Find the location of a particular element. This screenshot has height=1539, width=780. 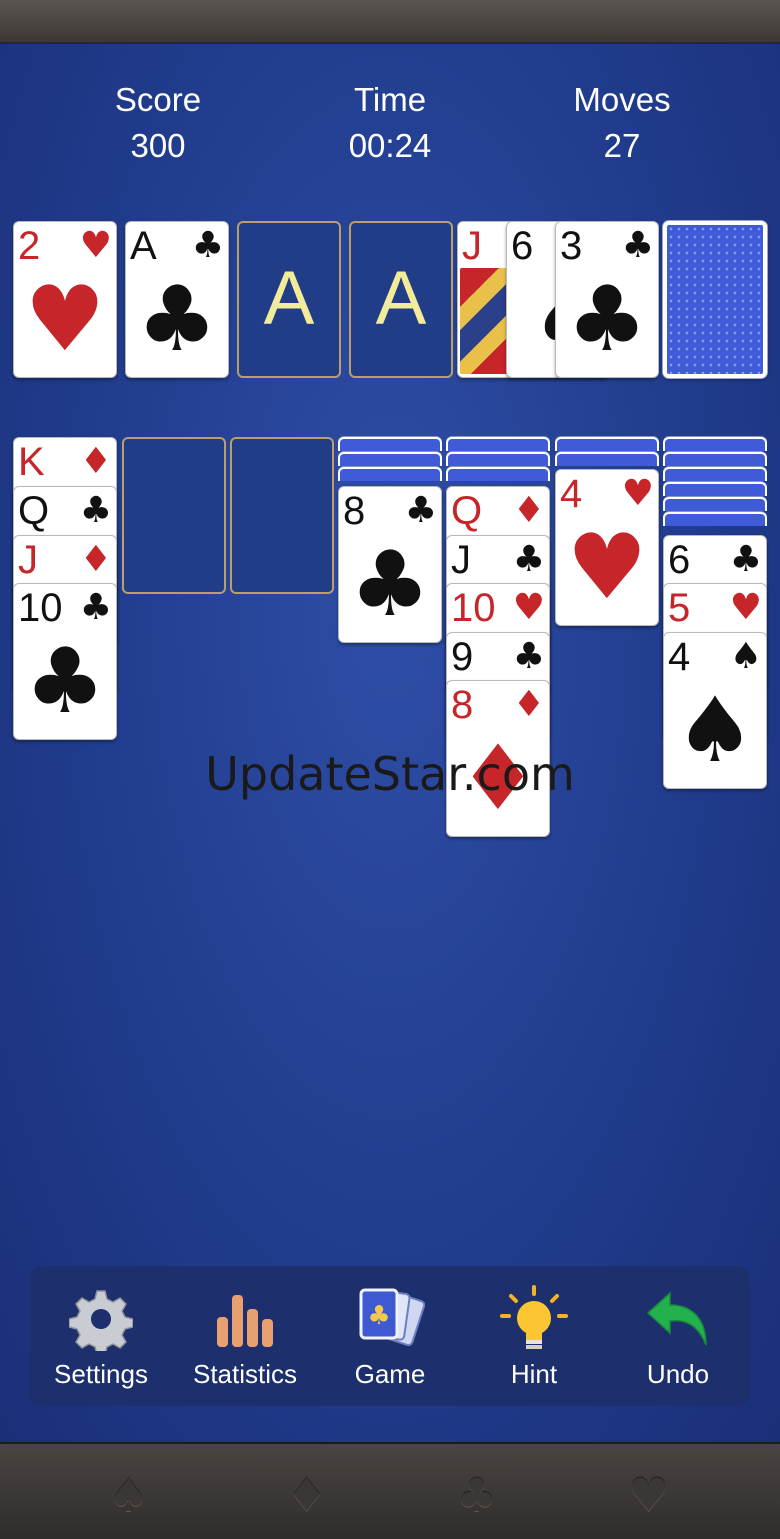

card-rank: A is located at coordinates (143, 246).